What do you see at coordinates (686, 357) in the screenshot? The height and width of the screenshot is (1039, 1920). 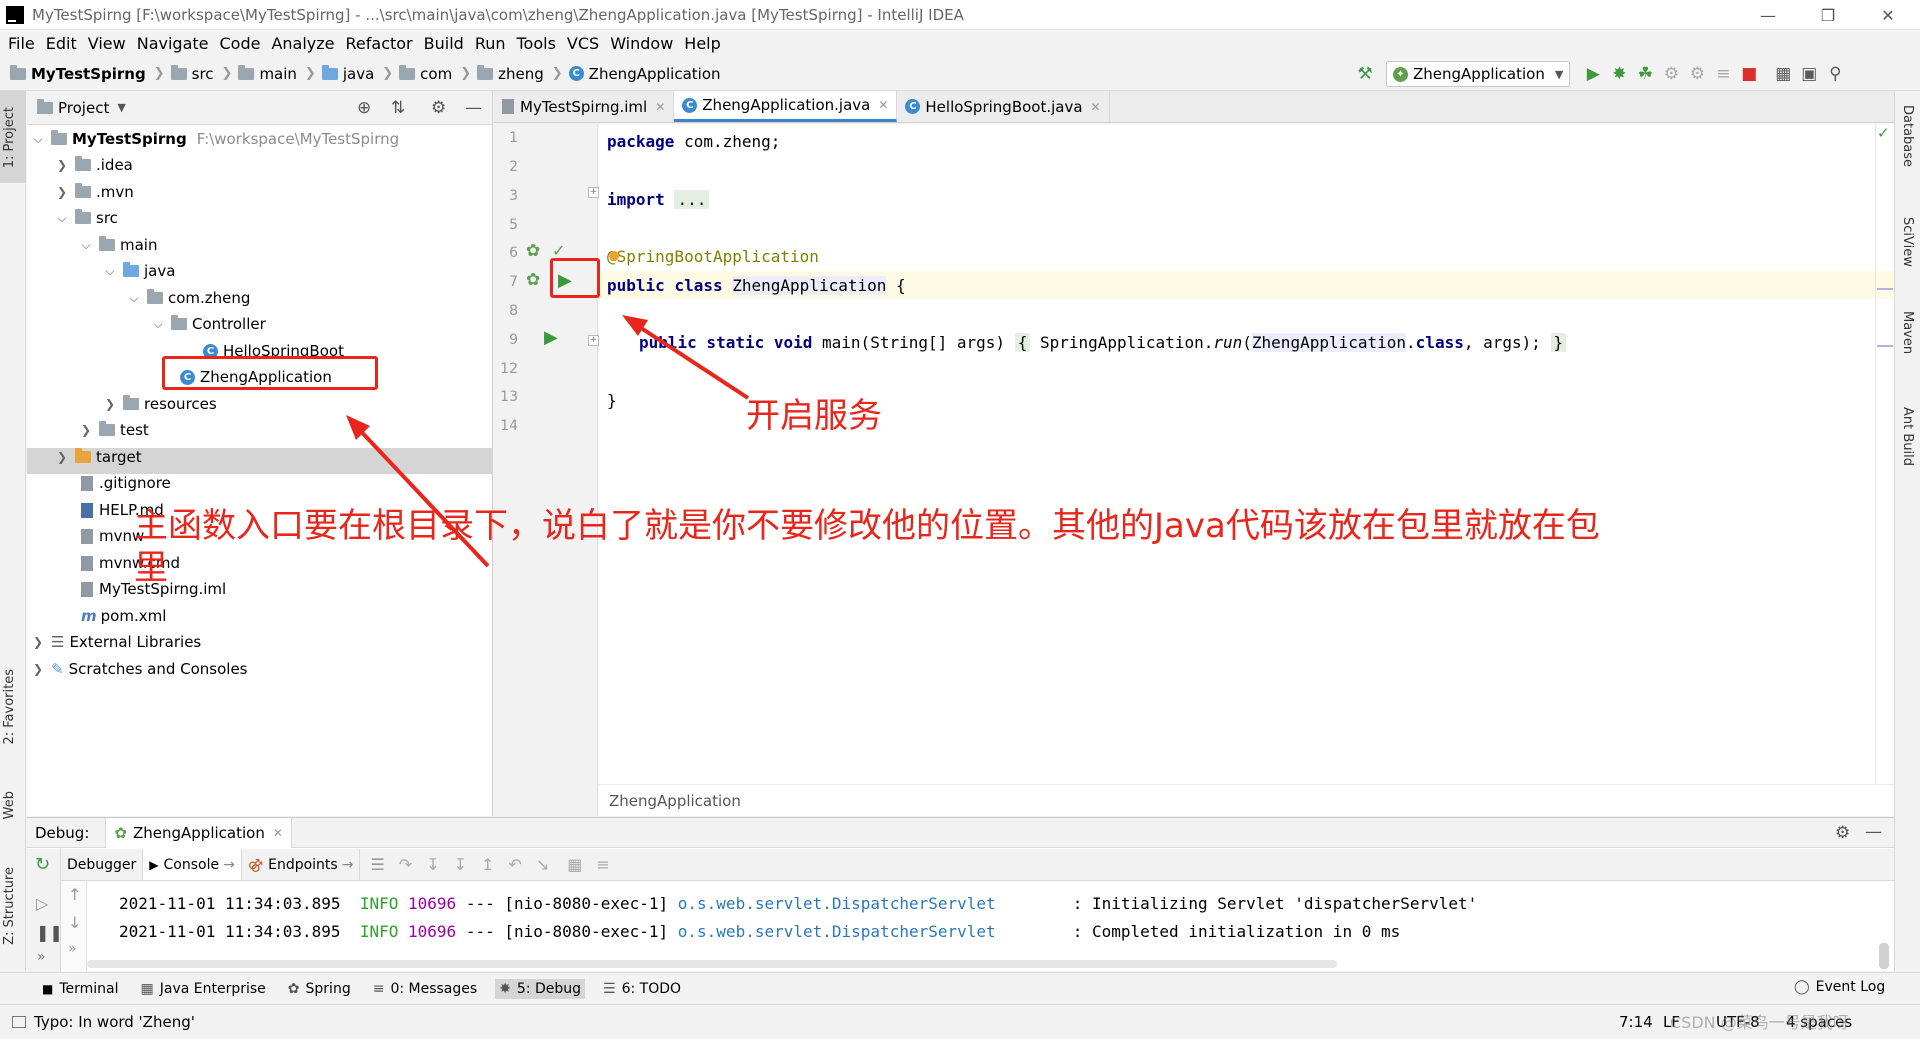 I see `arrow-to-run-button` at bounding box center [686, 357].